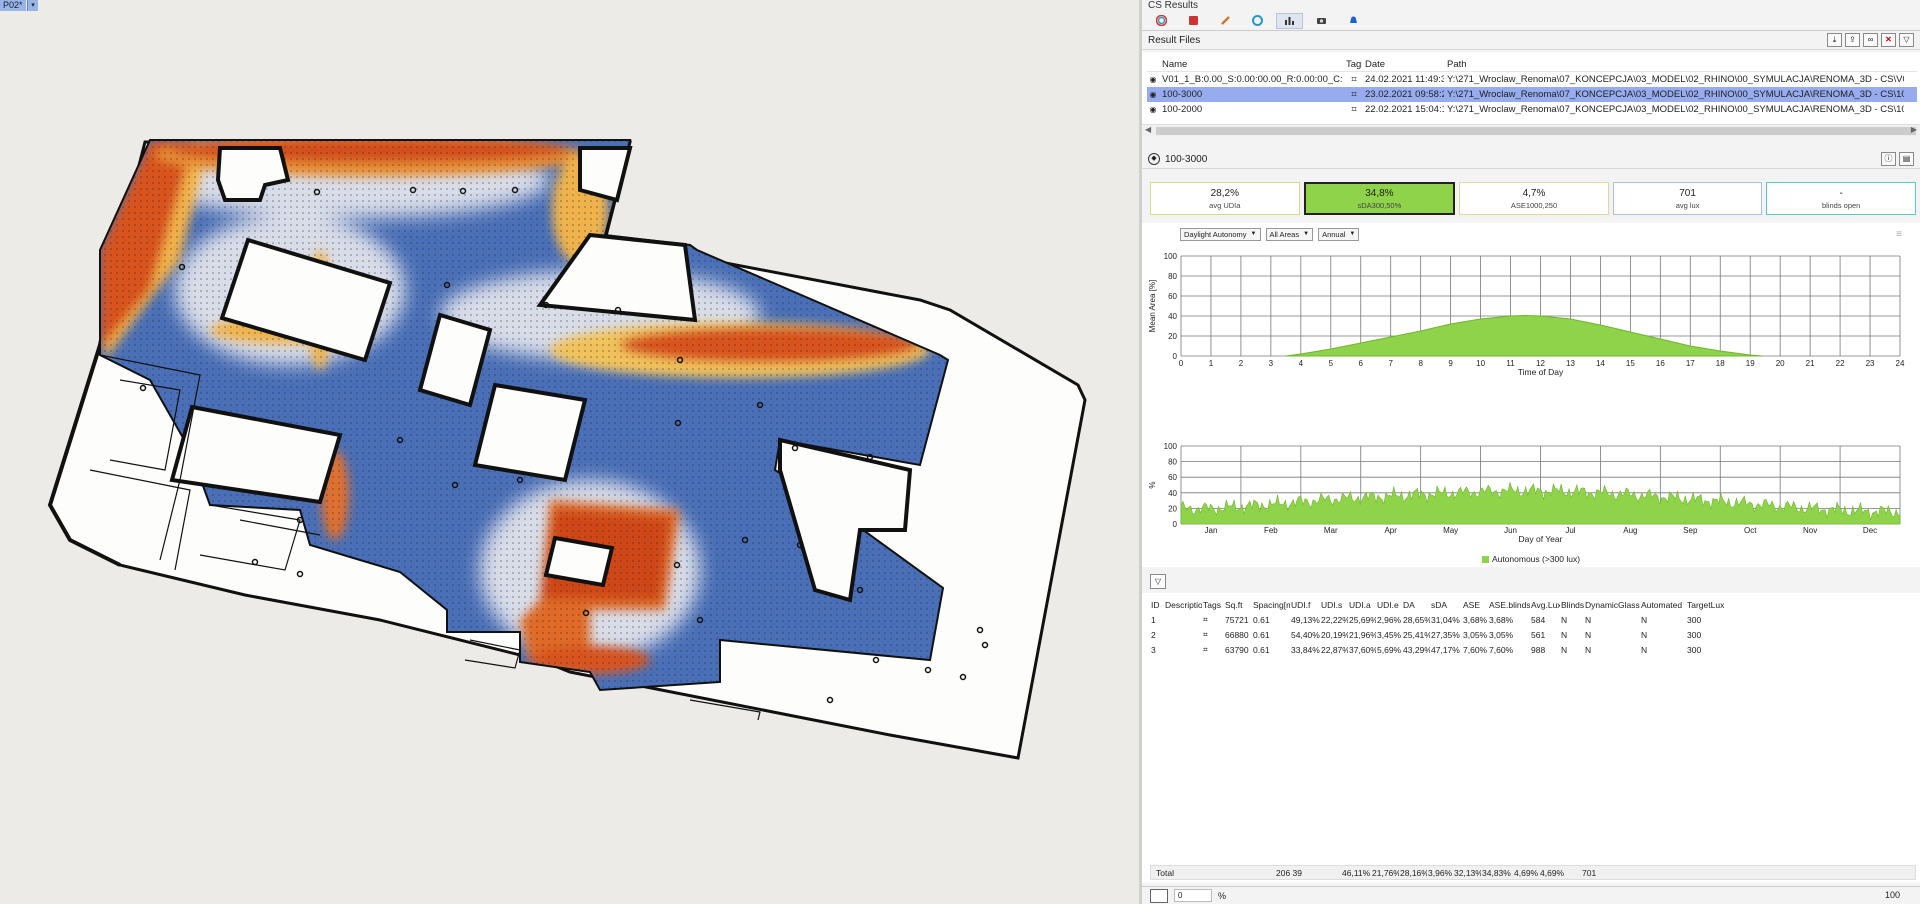  Describe the element at coordinates (1536, 131) in the screenshot. I see `scroll-thumb` at that location.